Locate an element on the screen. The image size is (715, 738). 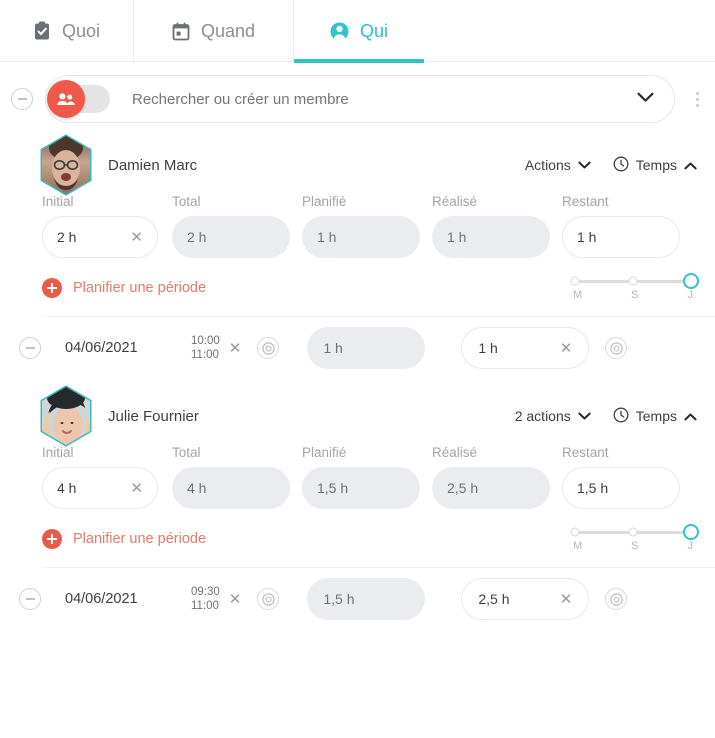
add-period-label: Planifier une période is located at coordinates (140, 288).